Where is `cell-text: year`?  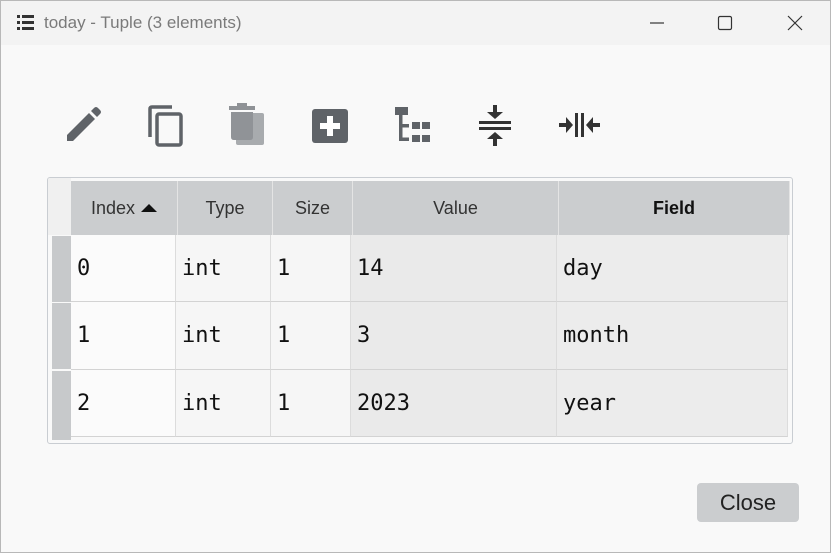 cell-text: year is located at coordinates (589, 403).